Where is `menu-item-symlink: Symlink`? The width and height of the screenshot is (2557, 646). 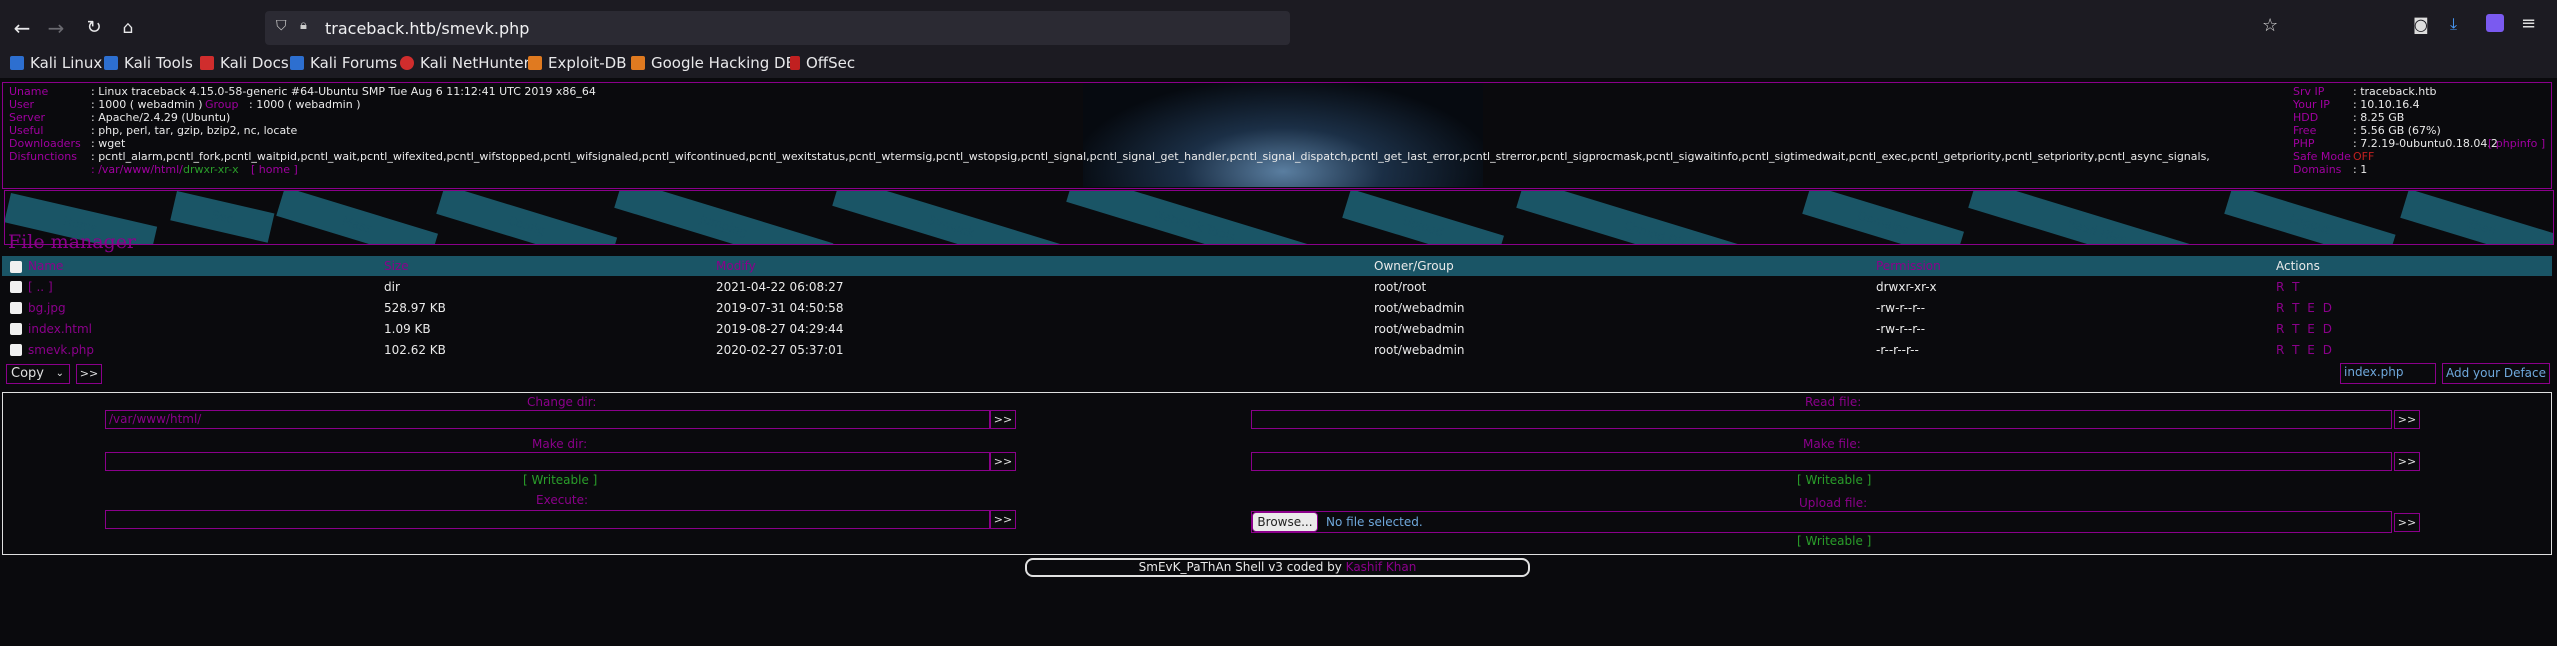
menu-item-symlink: Symlink is located at coordinates (951, 217).